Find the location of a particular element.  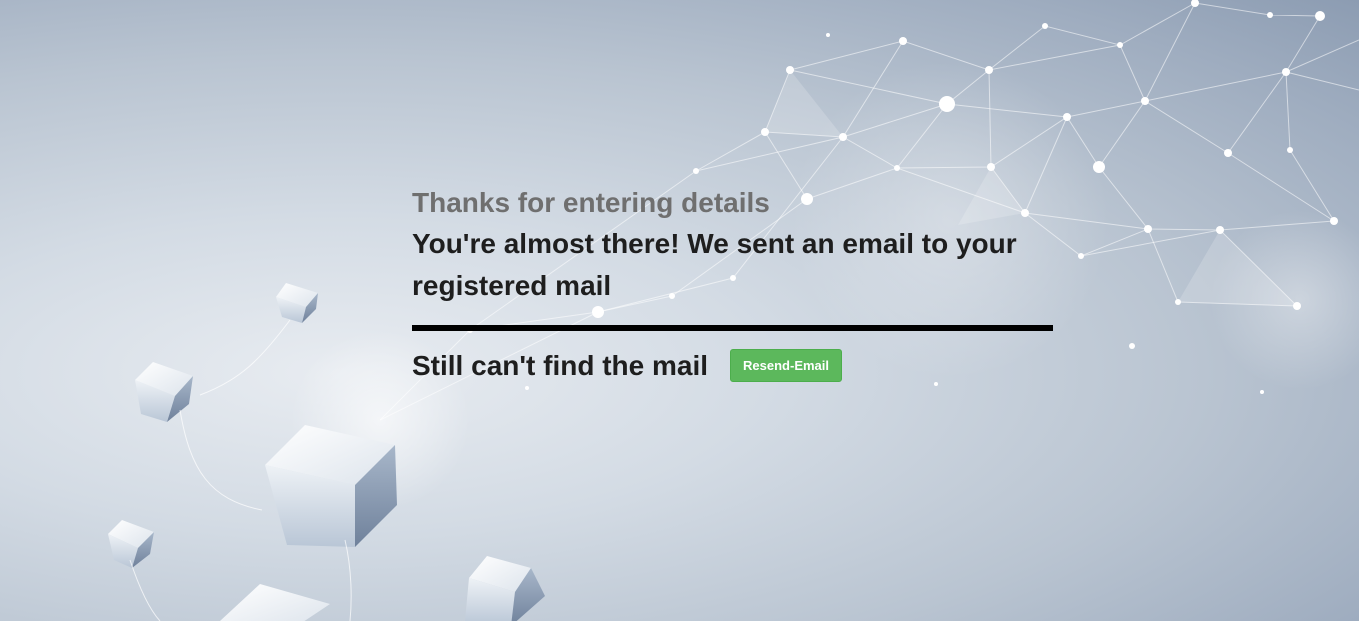

resend-row: Still can't find the mail Resend-Email is located at coordinates (732, 365).